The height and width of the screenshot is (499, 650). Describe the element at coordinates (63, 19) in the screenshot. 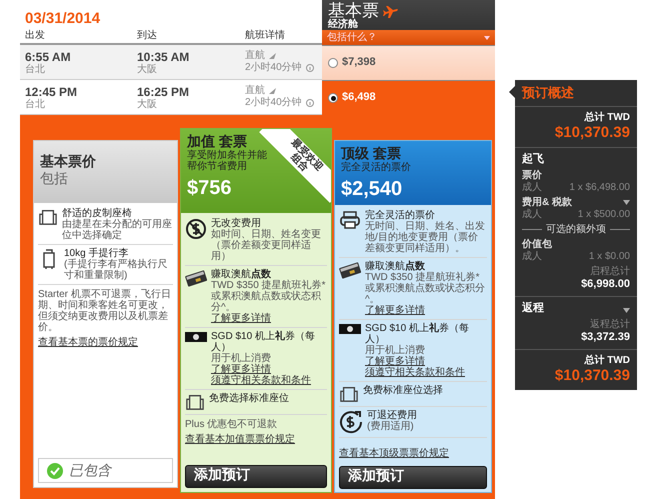

I see `date-heading: 03/31/2014` at that location.